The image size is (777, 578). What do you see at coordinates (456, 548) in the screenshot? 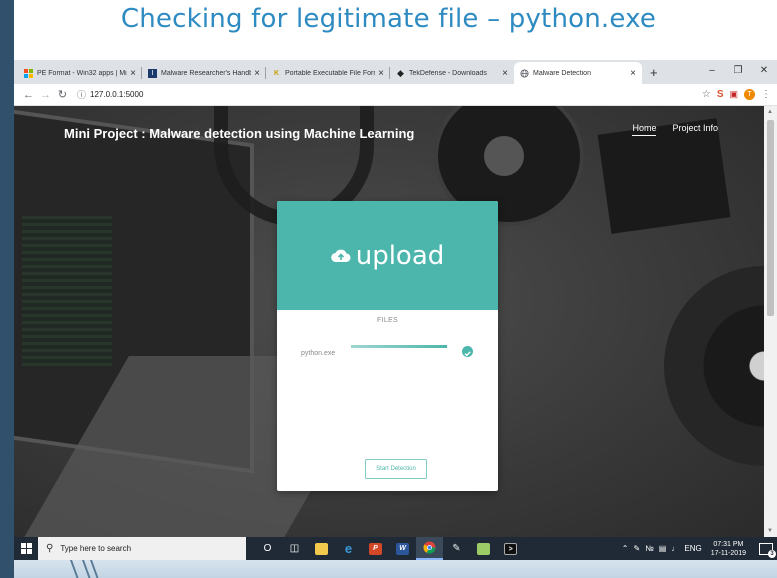
I see `paint-icon: ✎` at bounding box center [456, 548].